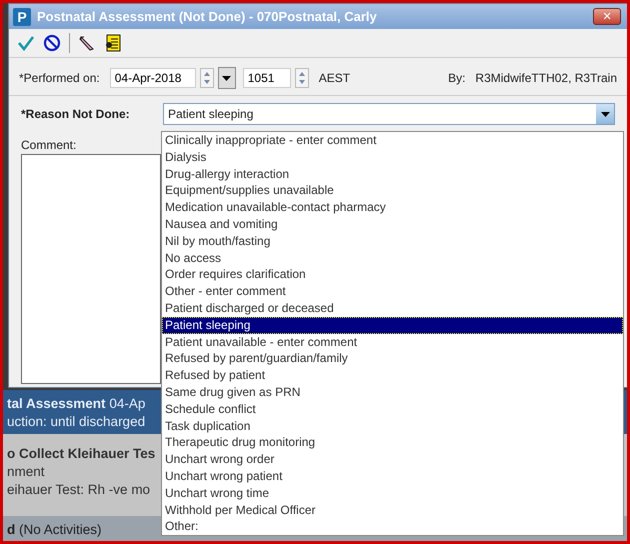 The image size is (630, 544). What do you see at coordinates (392, 308) in the screenshot?
I see `dropdown-option: Patient discharged or deceased` at bounding box center [392, 308].